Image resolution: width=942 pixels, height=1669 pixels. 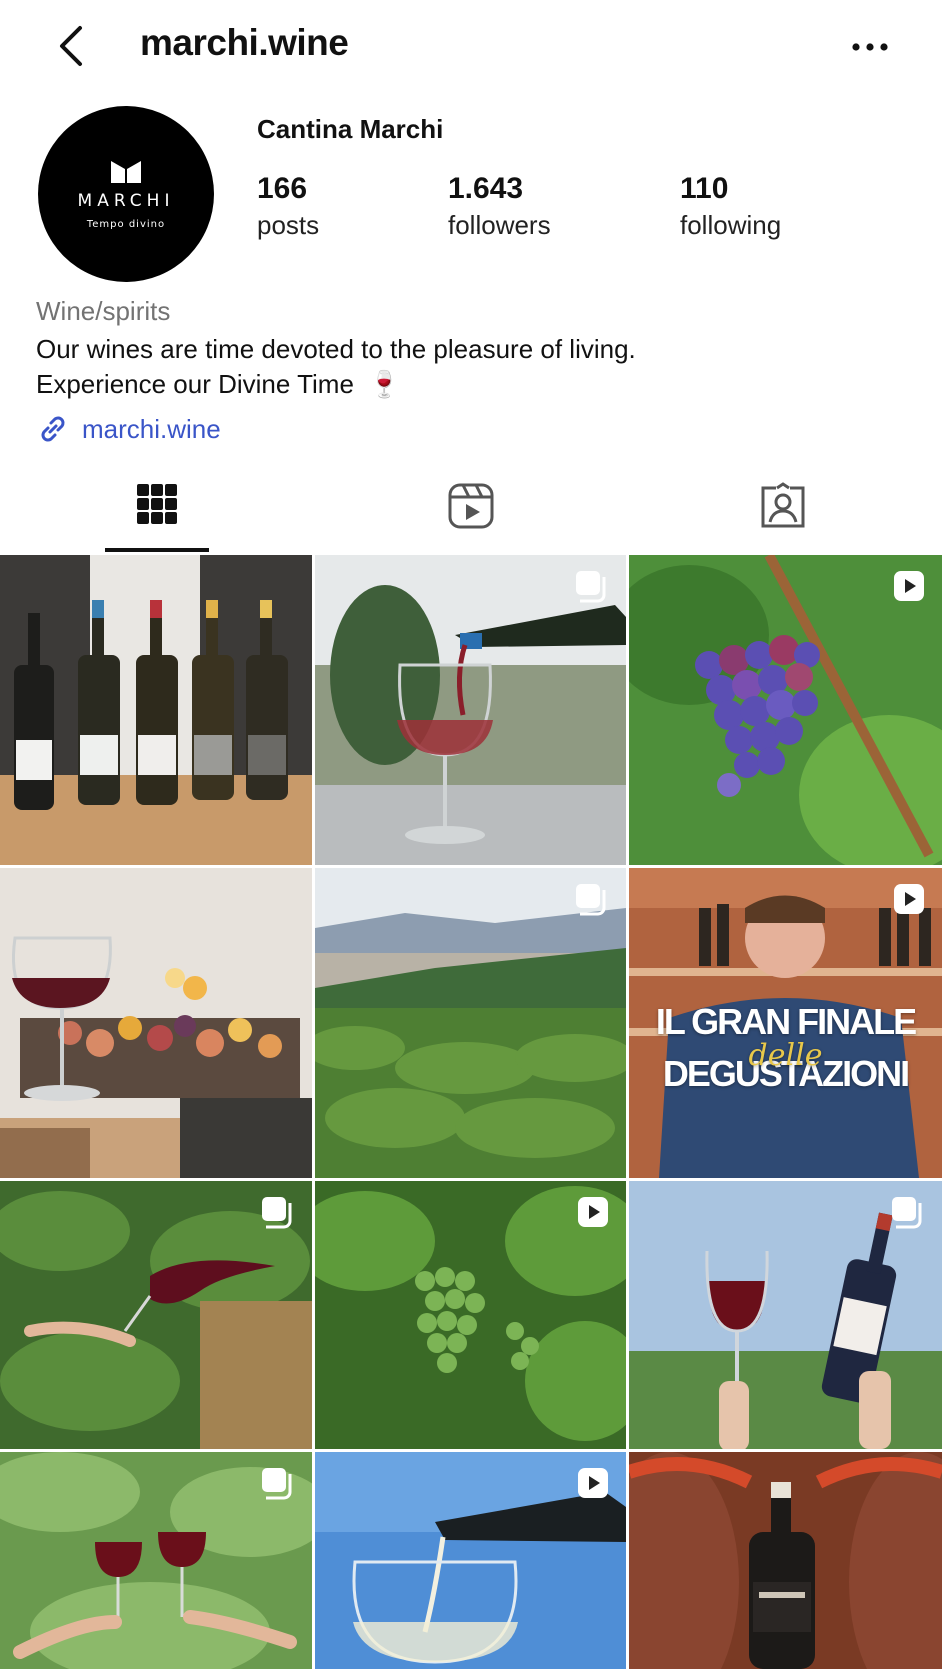 I want to click on wine-and-charcuterie-image, so click(x=156, y=1023).